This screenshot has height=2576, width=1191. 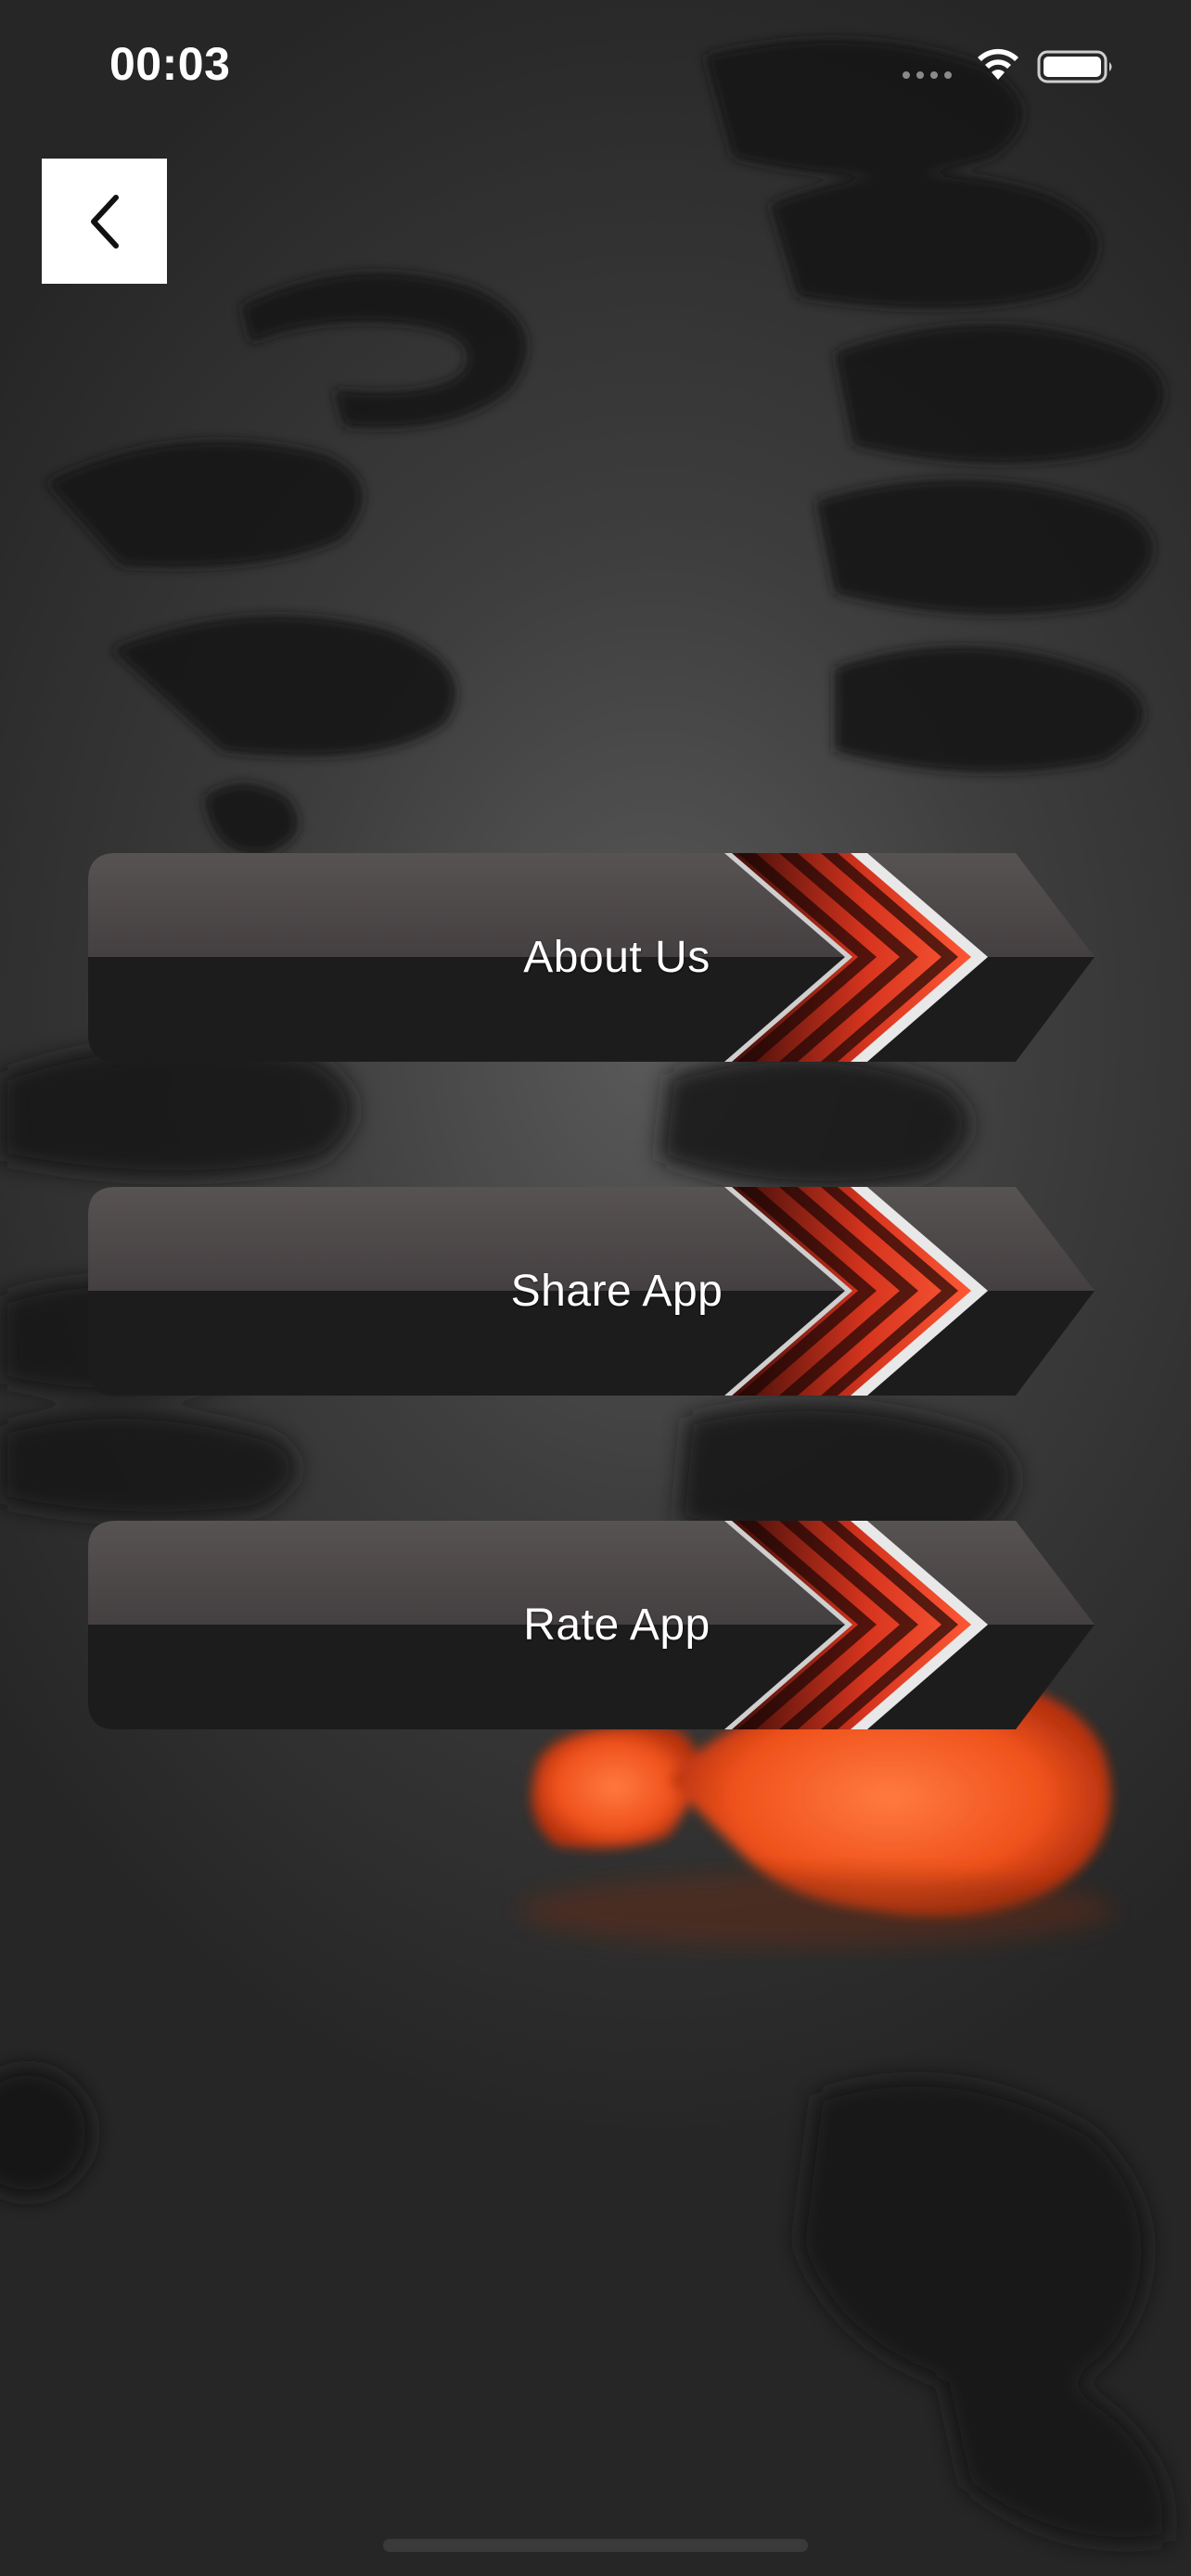 What do you see at coordinates (617, 1291) in the screenshot?
I see `share-app-label: Share App` at bounding box center [617, 1291].